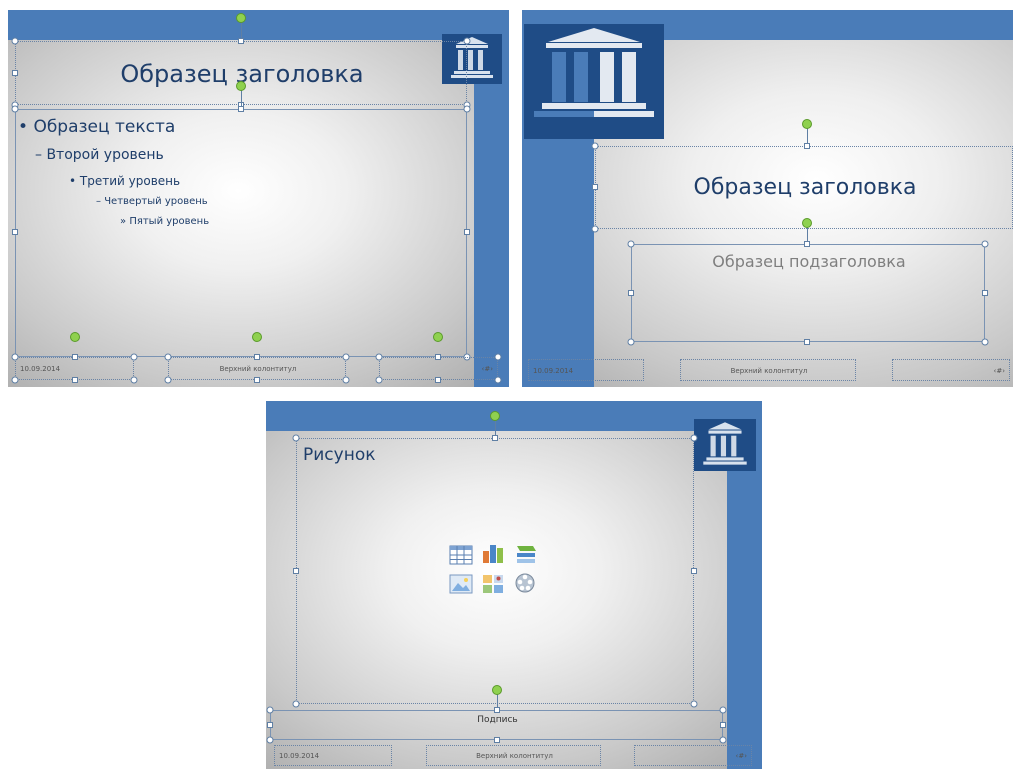  I want to click on smartart-icon, so click(525, 555).